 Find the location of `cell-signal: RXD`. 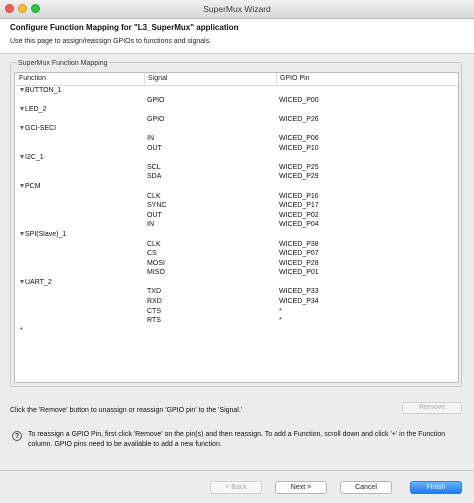

cell-signal: RXD is located at coordinates (154, 302).